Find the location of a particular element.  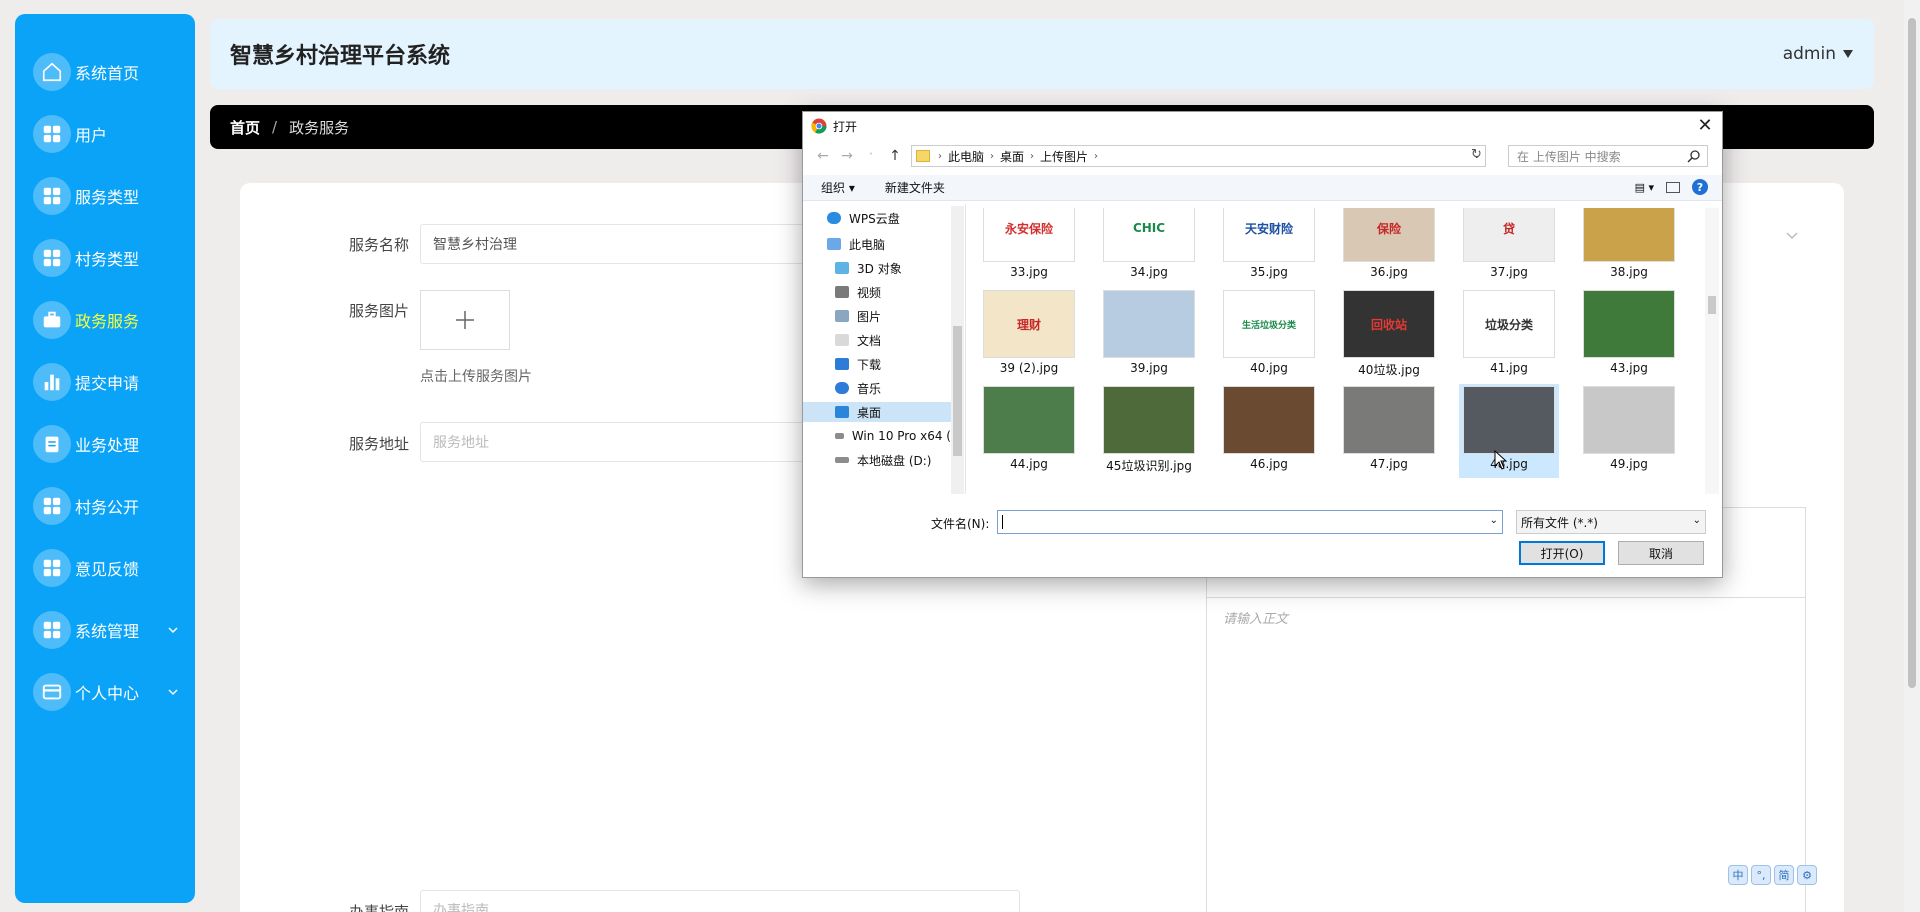

path-desktop: 桌面 is located at coordinates (1012, 156).